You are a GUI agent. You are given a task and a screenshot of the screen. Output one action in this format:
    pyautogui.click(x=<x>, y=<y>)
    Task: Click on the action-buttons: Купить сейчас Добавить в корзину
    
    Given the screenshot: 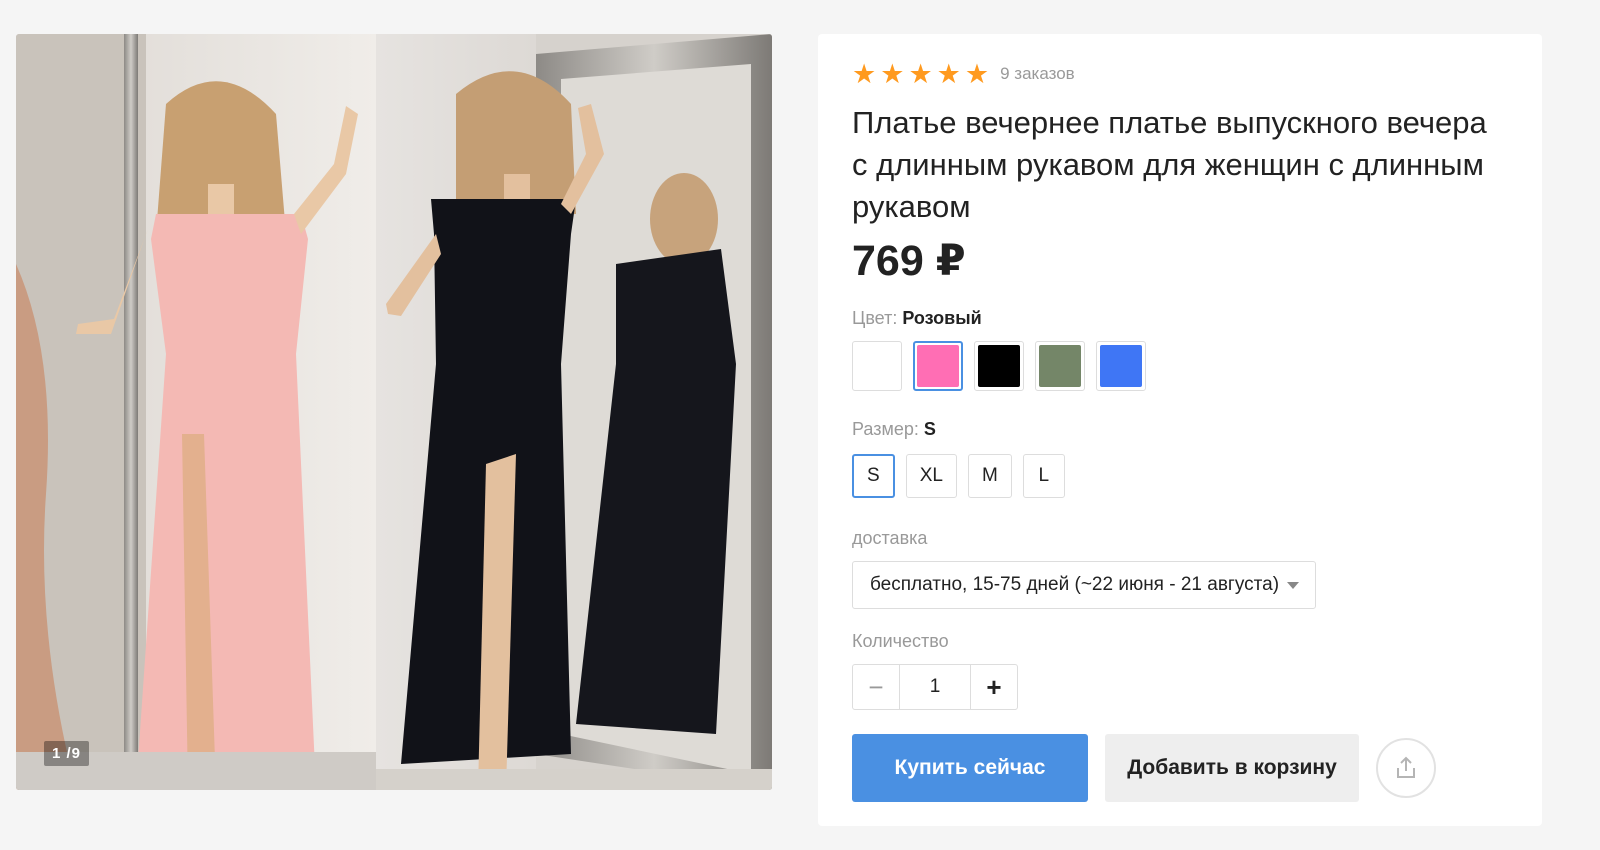 What is the action you would take?
    pyautogui.click(x=1180, y=768)
    